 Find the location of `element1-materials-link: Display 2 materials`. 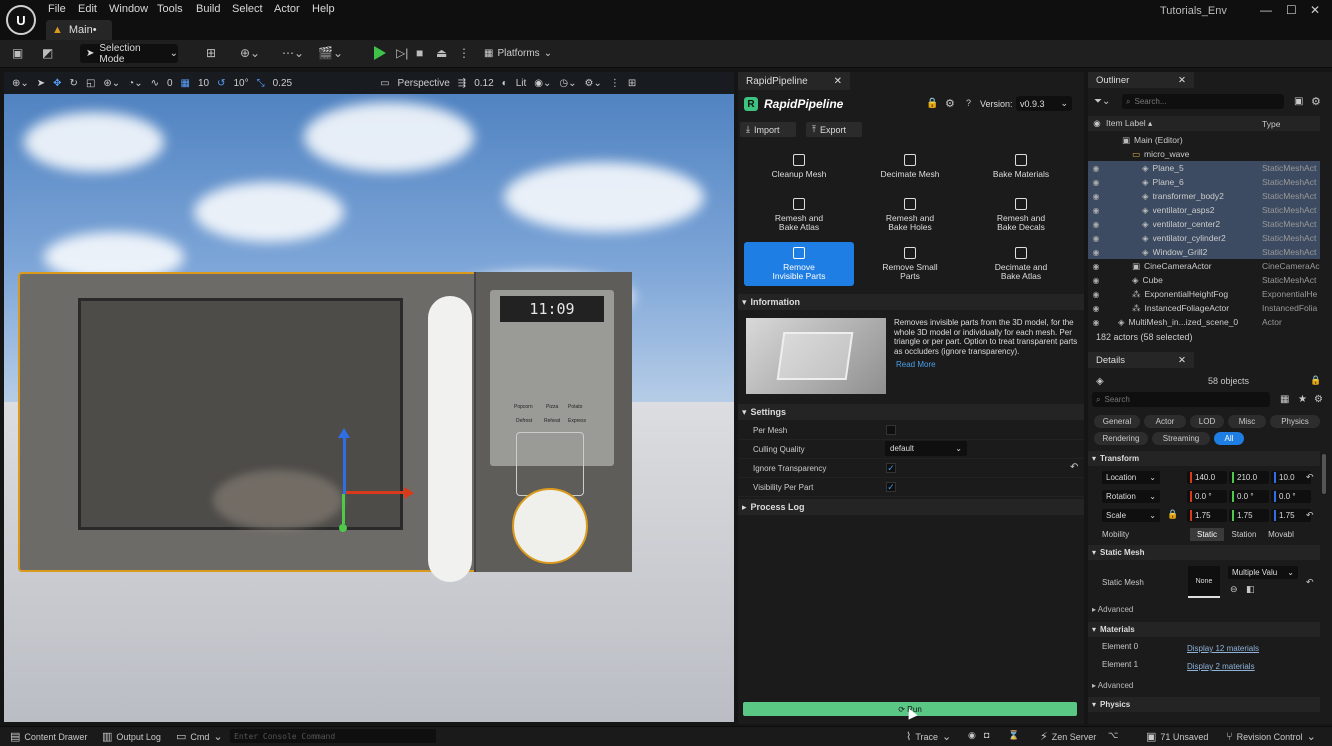

element1-materials-link: Display 2 materials is located at coordinates (1221, 666).